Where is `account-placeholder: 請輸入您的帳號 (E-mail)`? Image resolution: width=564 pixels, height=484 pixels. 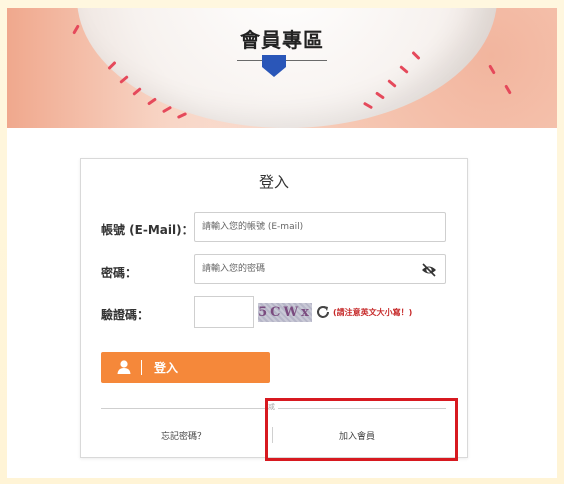 account-placeholder: 請輸入您的帳號 (E-mail) is located at coordinates (253, 227).